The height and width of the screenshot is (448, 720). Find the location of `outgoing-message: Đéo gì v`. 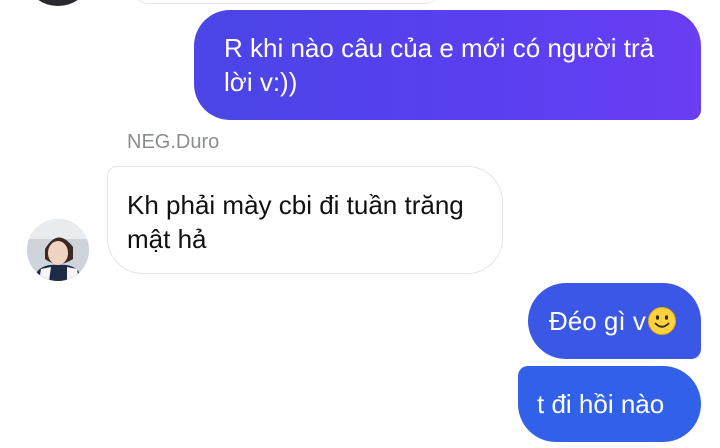

outgoing-message: Đéo gì v is located at coordinates (614, 321).